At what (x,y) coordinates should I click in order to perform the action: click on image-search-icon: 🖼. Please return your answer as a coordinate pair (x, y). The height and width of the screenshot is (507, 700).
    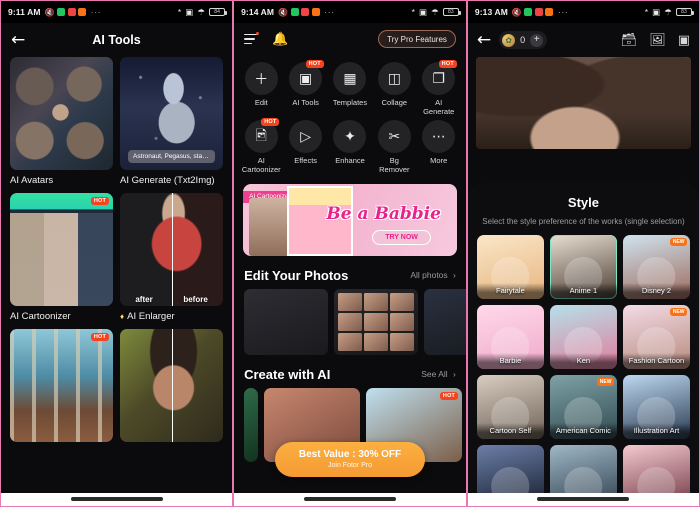
    Looking at the image, I should click on (657, 40).